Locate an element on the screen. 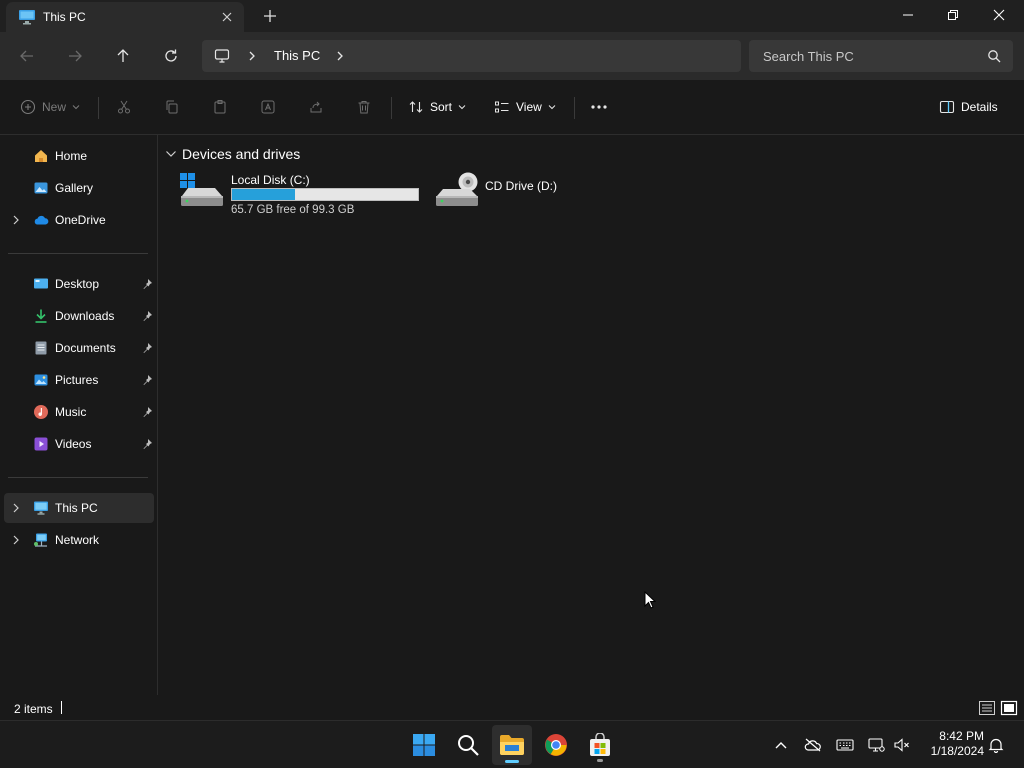 This screenshot has width=1024, height=768. notifications-button is located at coordinates (996, 745).